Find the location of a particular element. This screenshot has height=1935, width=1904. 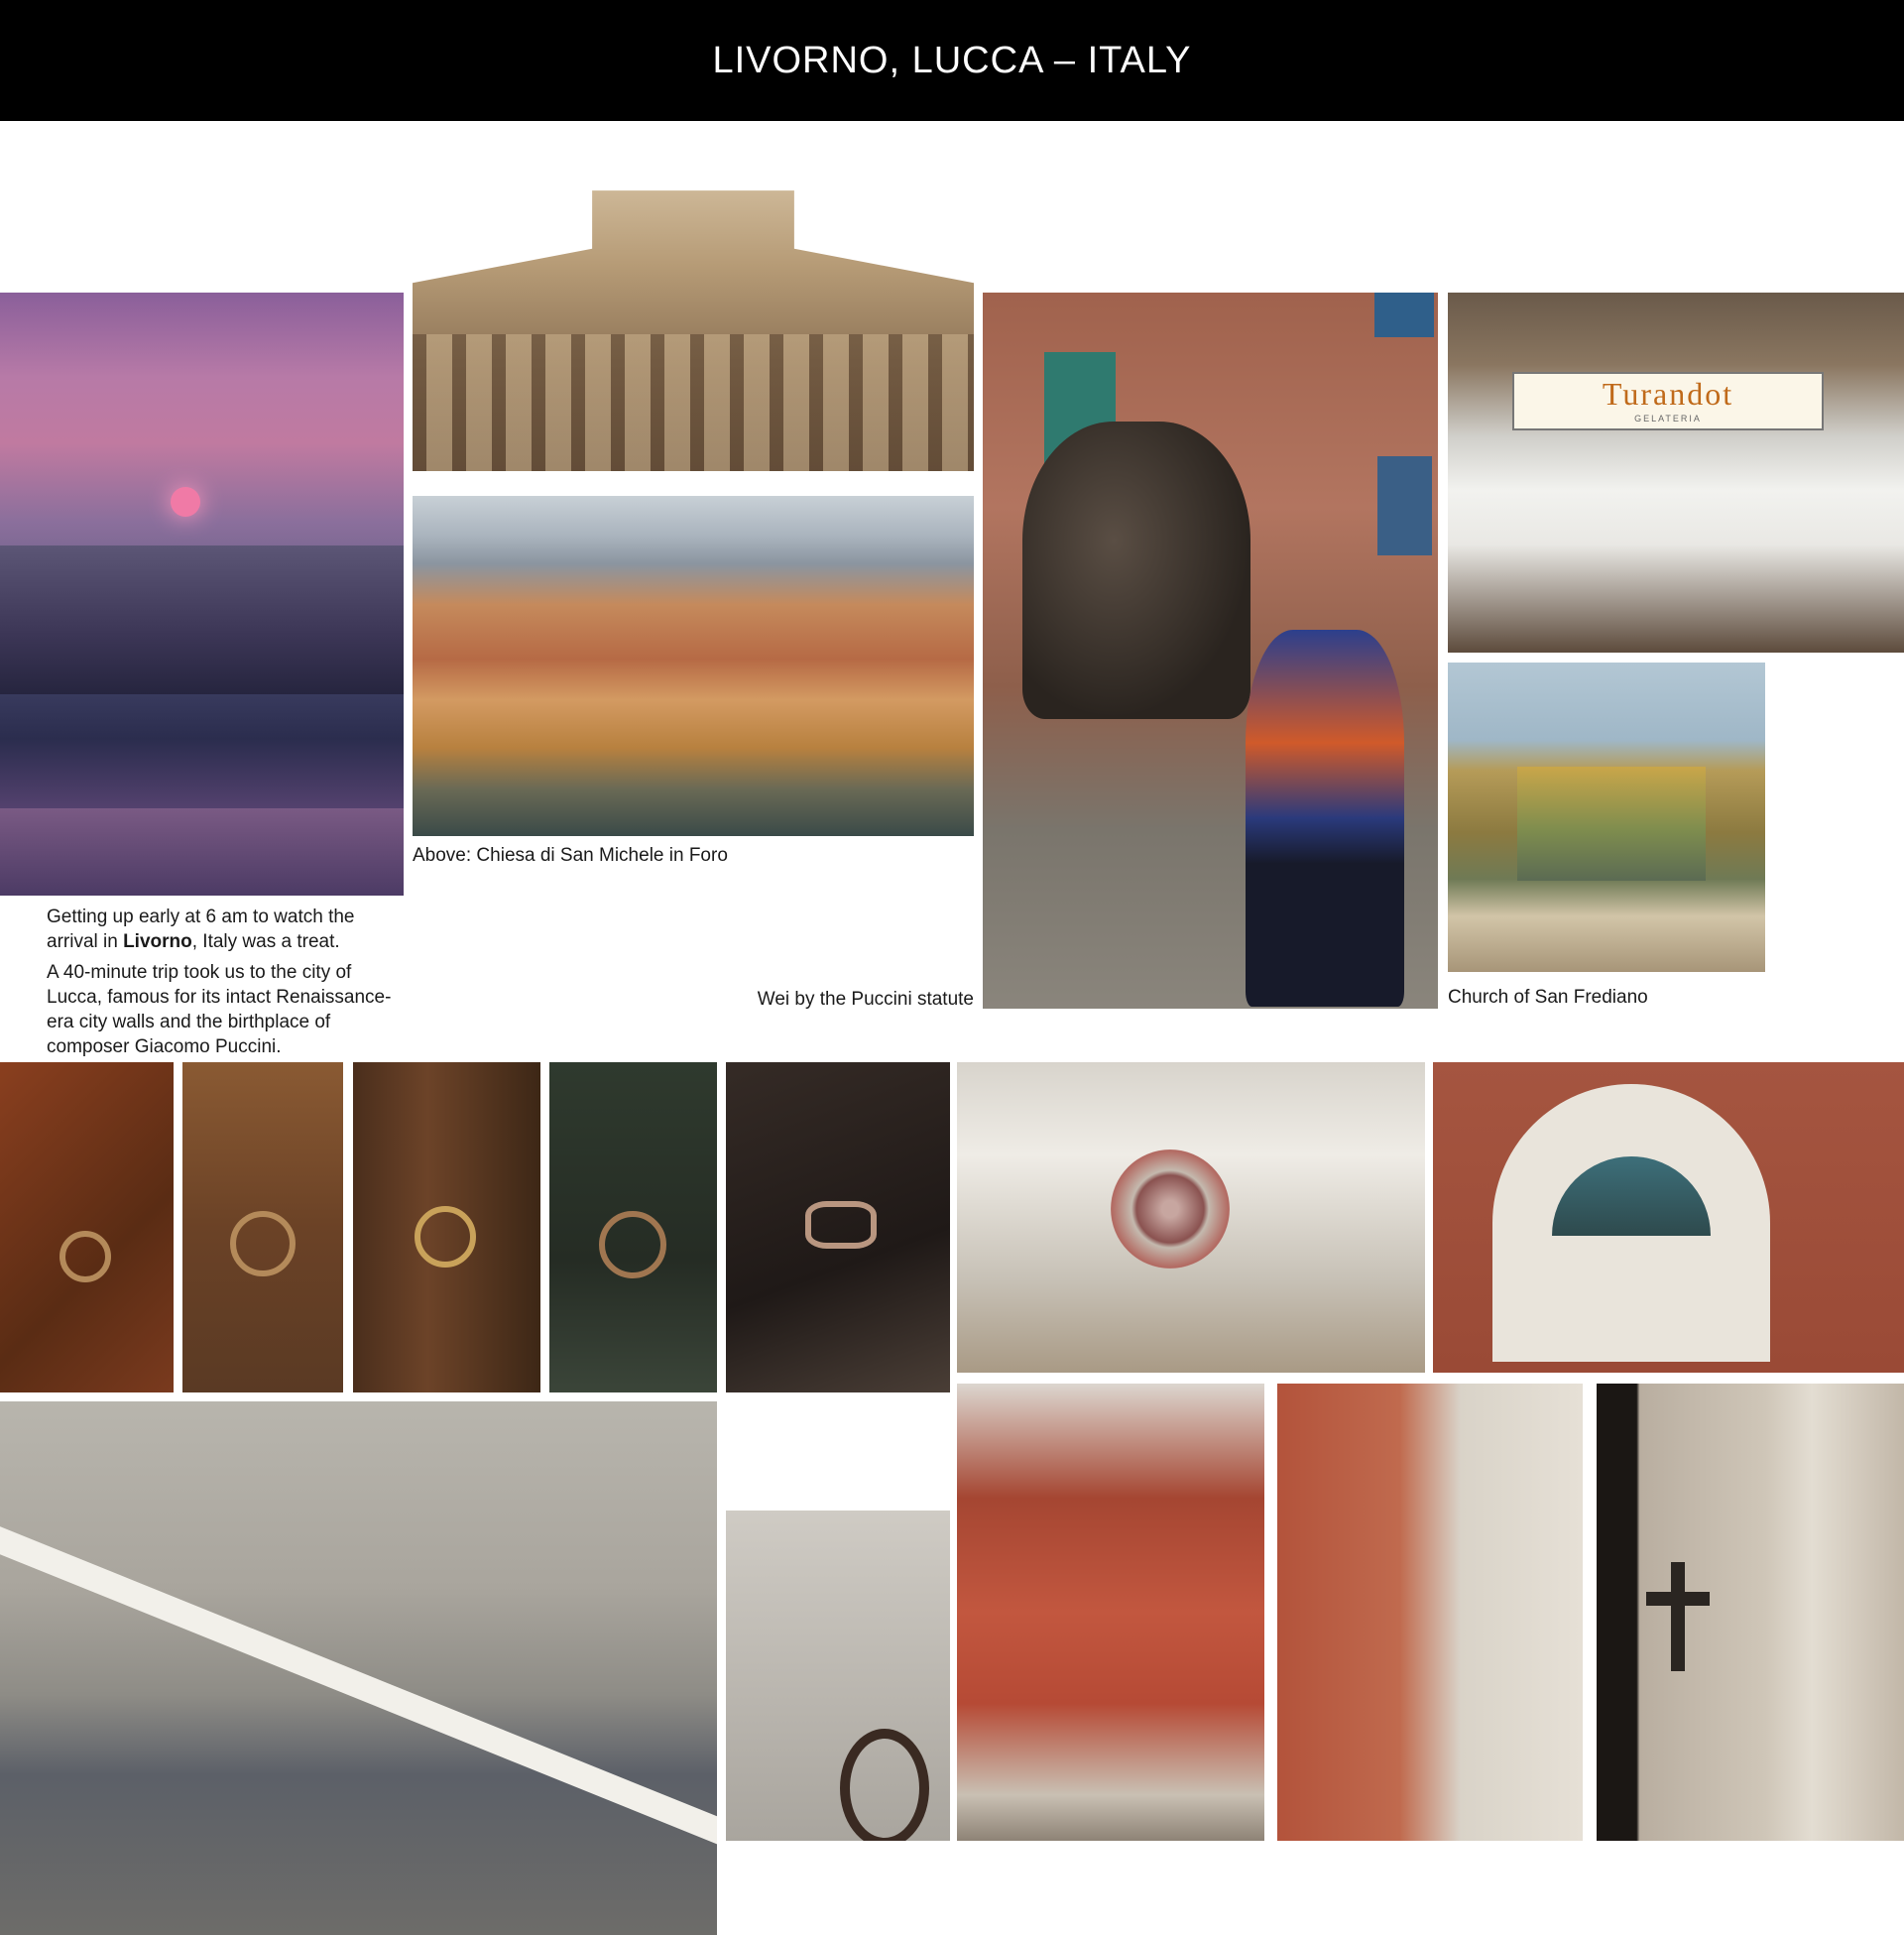

child-pigeons-photo is located at coordinates (358, 1668).